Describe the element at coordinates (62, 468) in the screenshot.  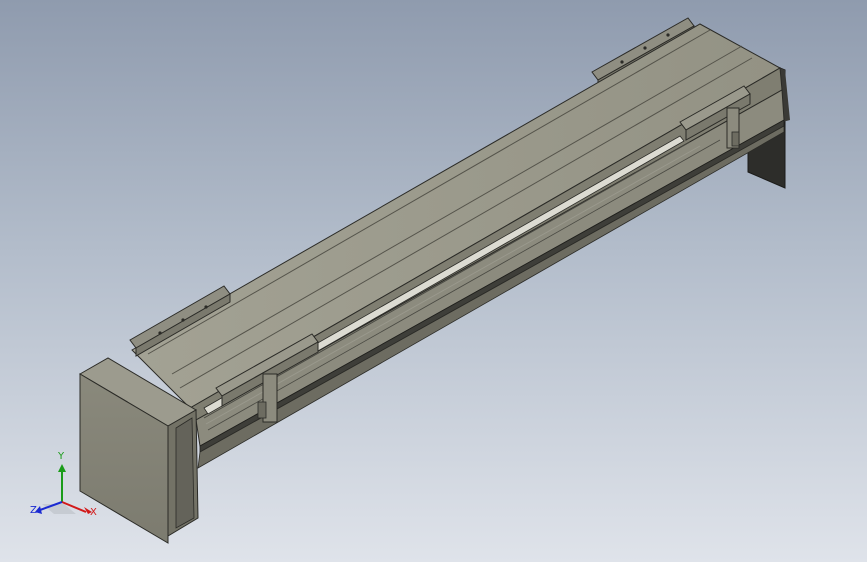
I see `y-arrow-icon` at that location.